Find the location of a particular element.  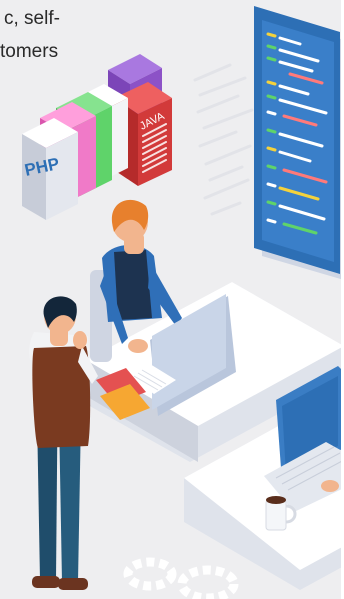

code-monitor is located at coordinates (299, 143).